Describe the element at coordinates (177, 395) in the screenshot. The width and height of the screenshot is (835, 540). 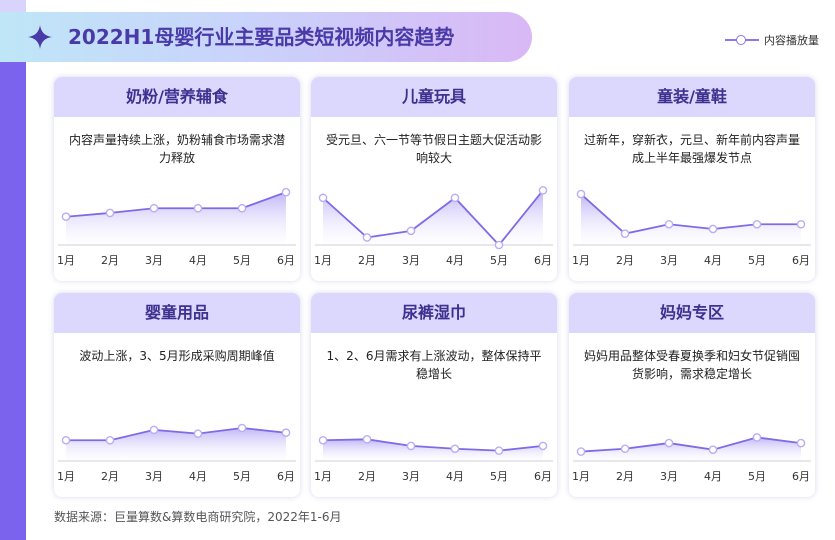
I see `category-card-baby-goods: 婴童用品 波动上涨，3、5月形成采购周期峰值 1月 2月 3月 4月 5月 6月` at that location.